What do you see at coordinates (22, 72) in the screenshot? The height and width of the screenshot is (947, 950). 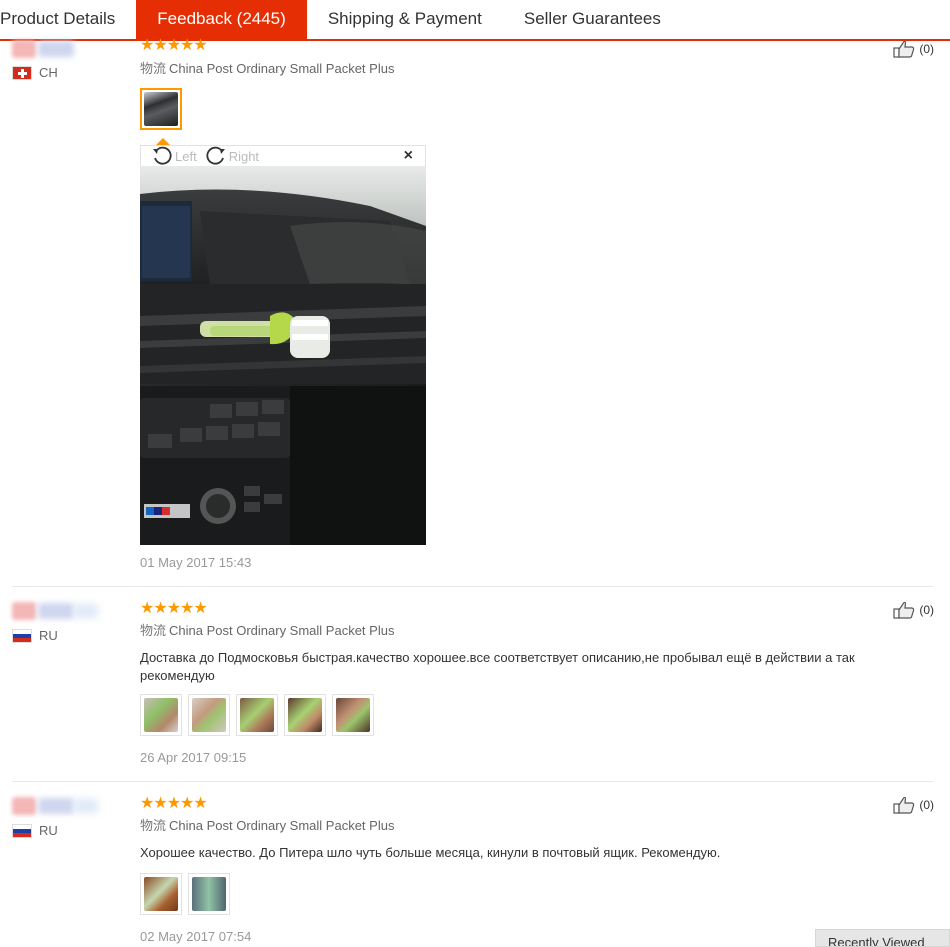 I see `flag-ch-icon` at bounding box center [22, 72].